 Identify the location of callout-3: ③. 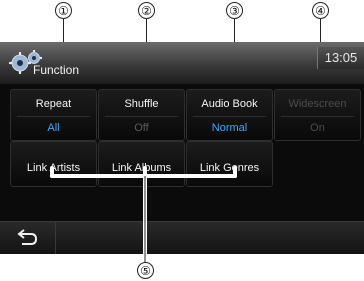
(234, 10).